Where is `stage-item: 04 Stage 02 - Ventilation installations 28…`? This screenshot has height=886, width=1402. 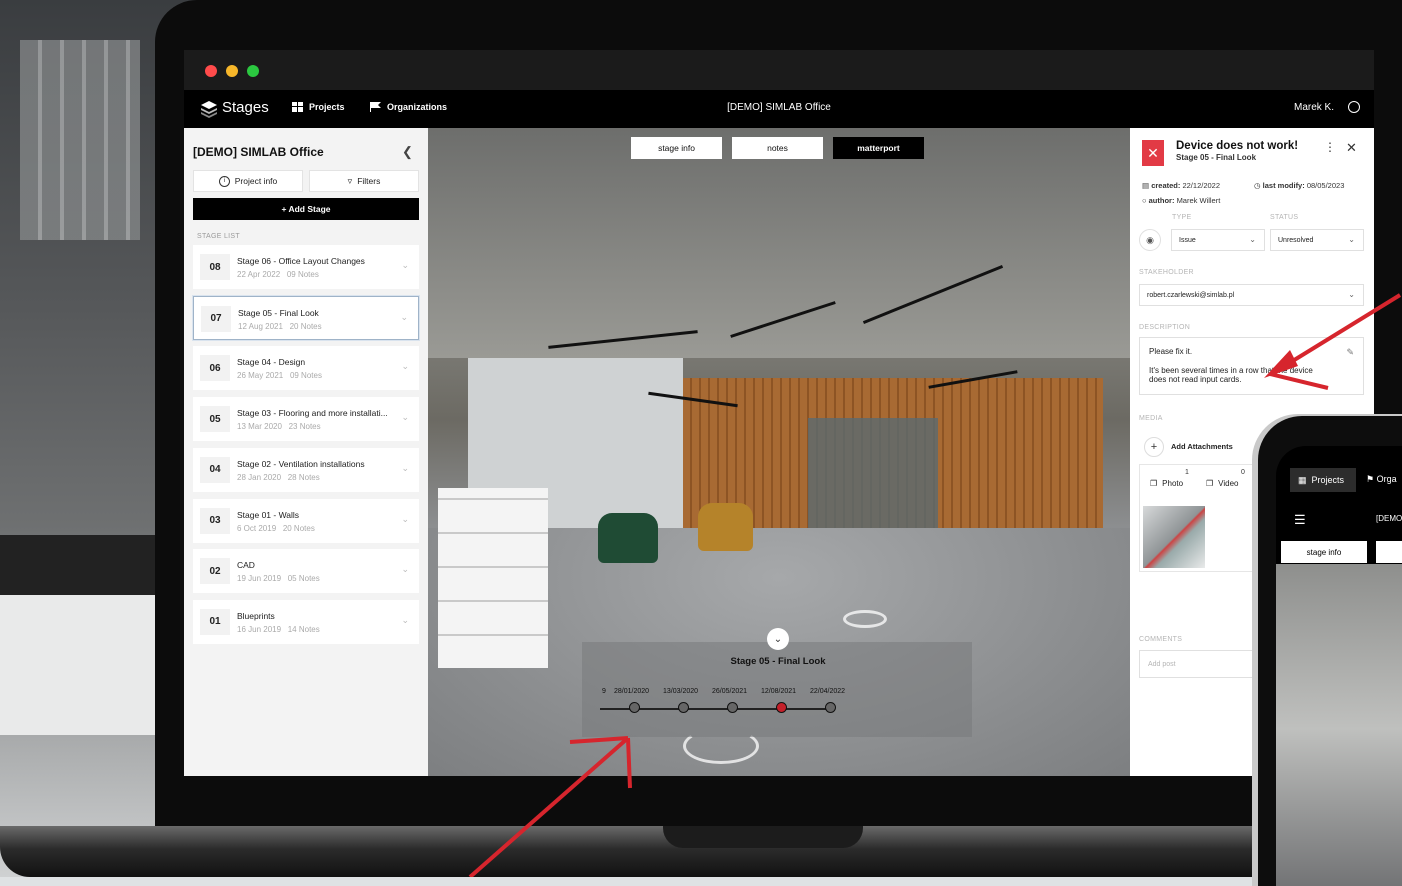
stage-item: 04 Stage 02 - Ventilation installations 28… is located at coordinates (306, 469).